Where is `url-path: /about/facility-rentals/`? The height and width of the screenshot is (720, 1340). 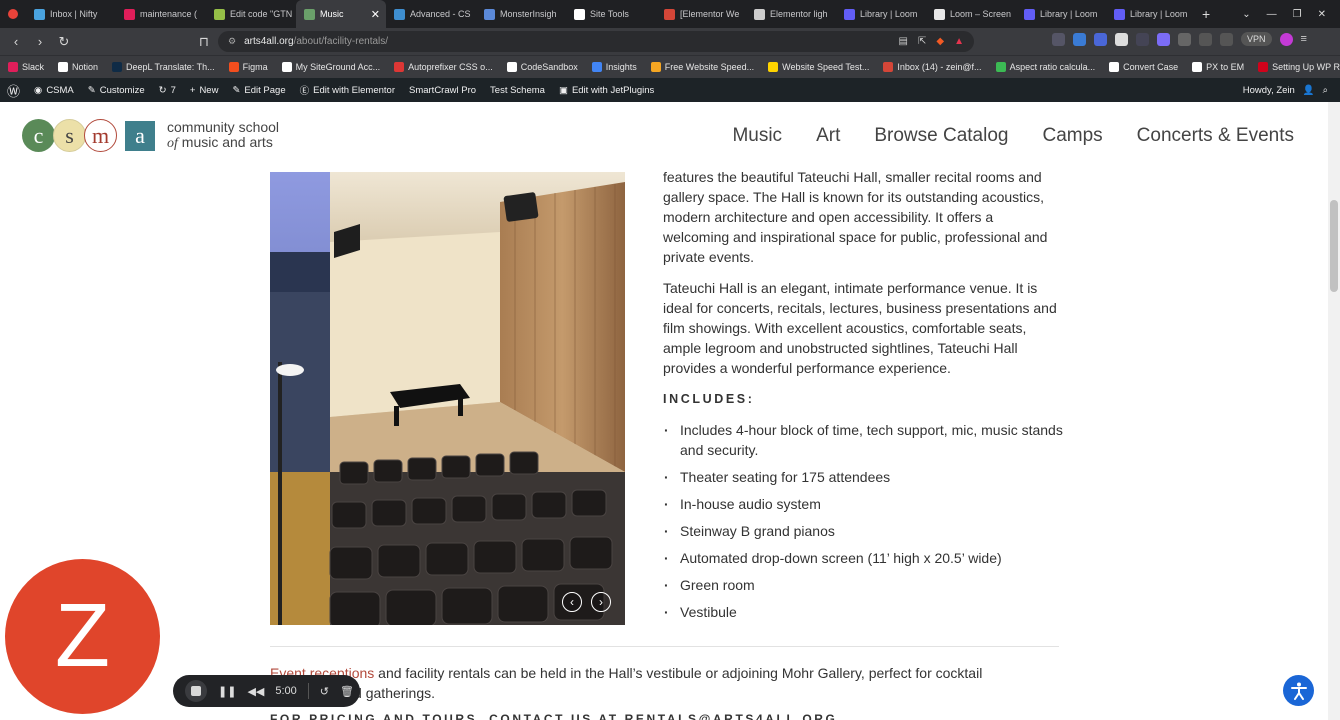 url-path: /about/facility-rentals/ is located at coordinates (341, 41).